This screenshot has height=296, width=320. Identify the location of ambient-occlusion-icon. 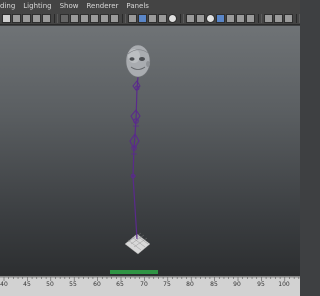
(230, 18).